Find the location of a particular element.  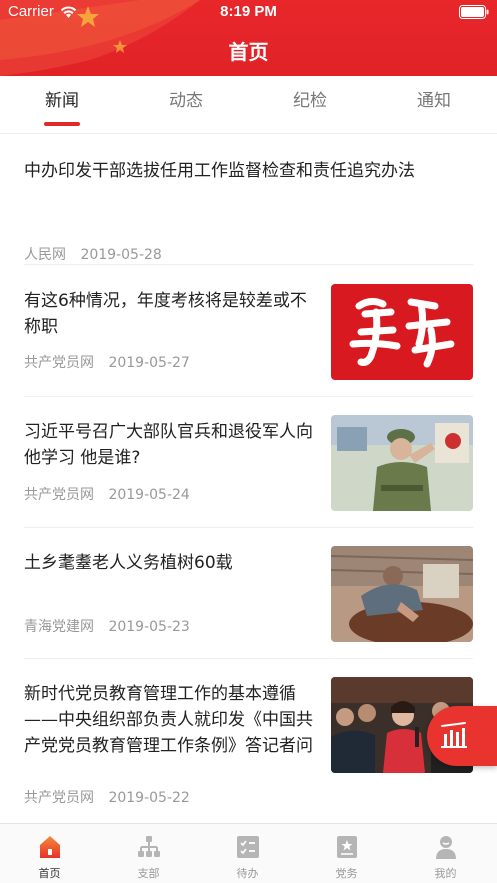

tab-label: 纪检 is located at coordinates (310, 101).